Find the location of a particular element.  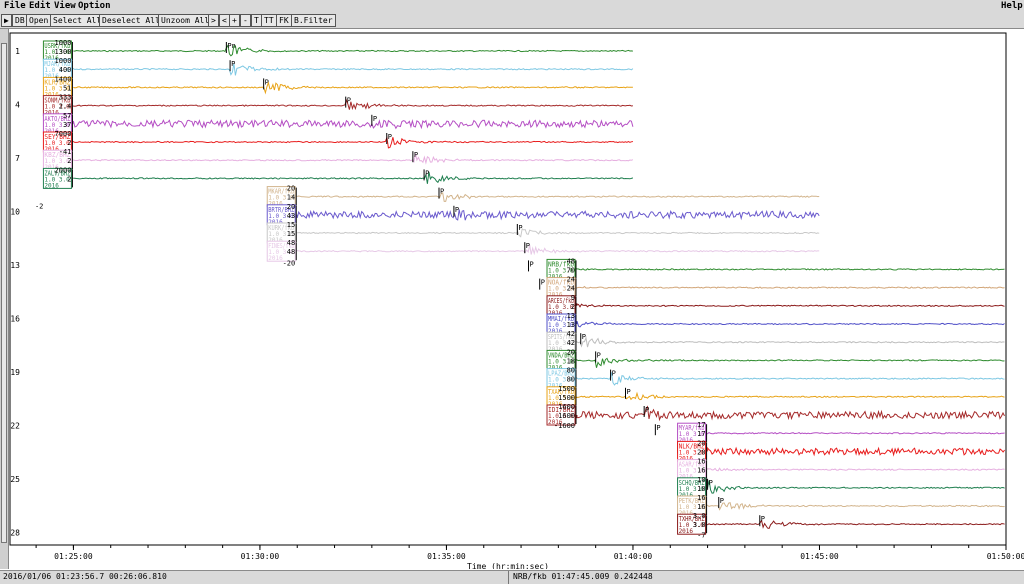

amp-mid-label: 18 is located at coordinates (571, 361).